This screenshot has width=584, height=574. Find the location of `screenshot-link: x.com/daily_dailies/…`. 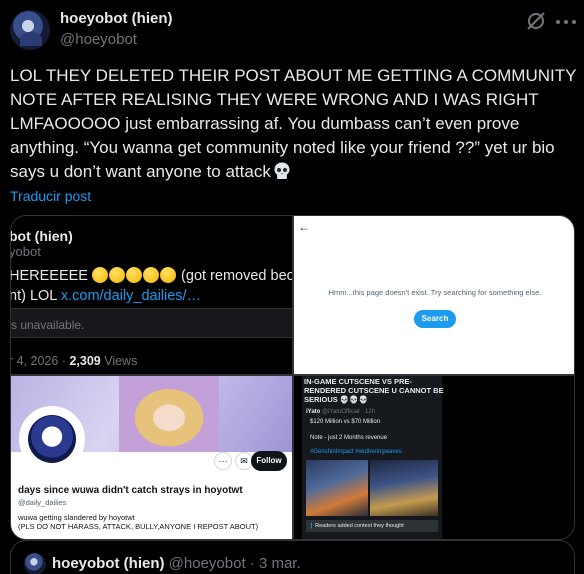

screenshot-link: x.com/daily_dailies/… is located at coordinates (131, 296).